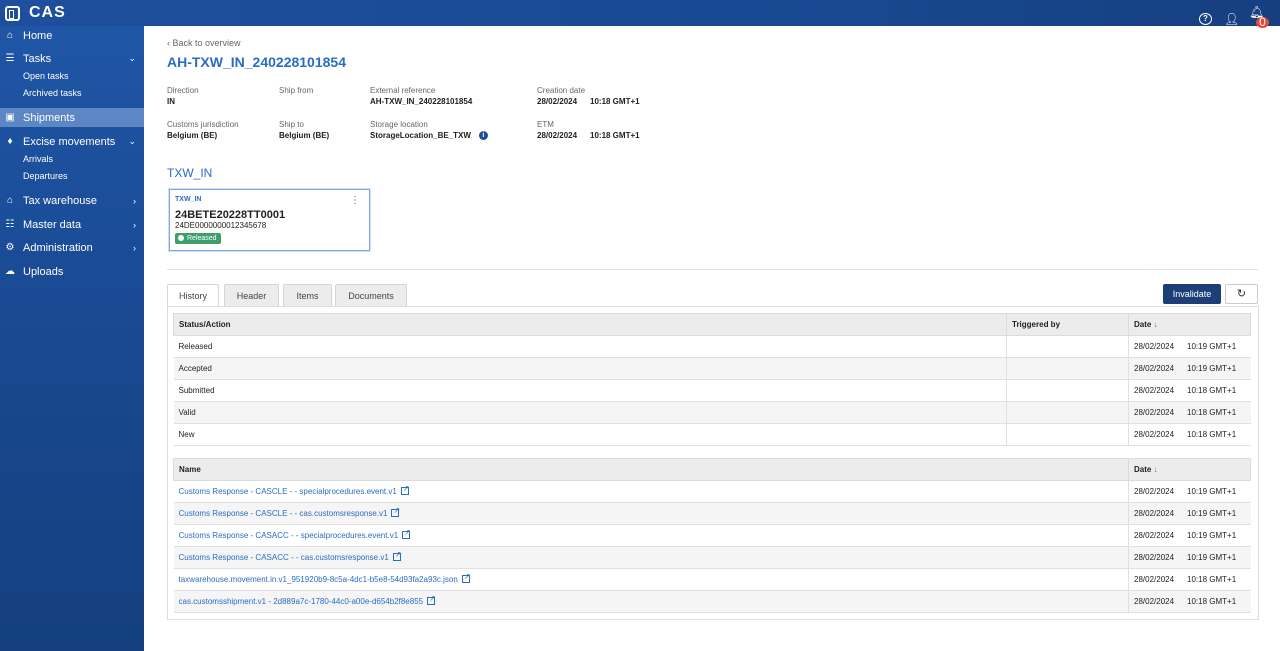 This screenshot has height=651, width=1280. What do you see at coordinates (35, 13) in the screenshot?
I see `app-logo: CAS` at bounding box center [35, 13].